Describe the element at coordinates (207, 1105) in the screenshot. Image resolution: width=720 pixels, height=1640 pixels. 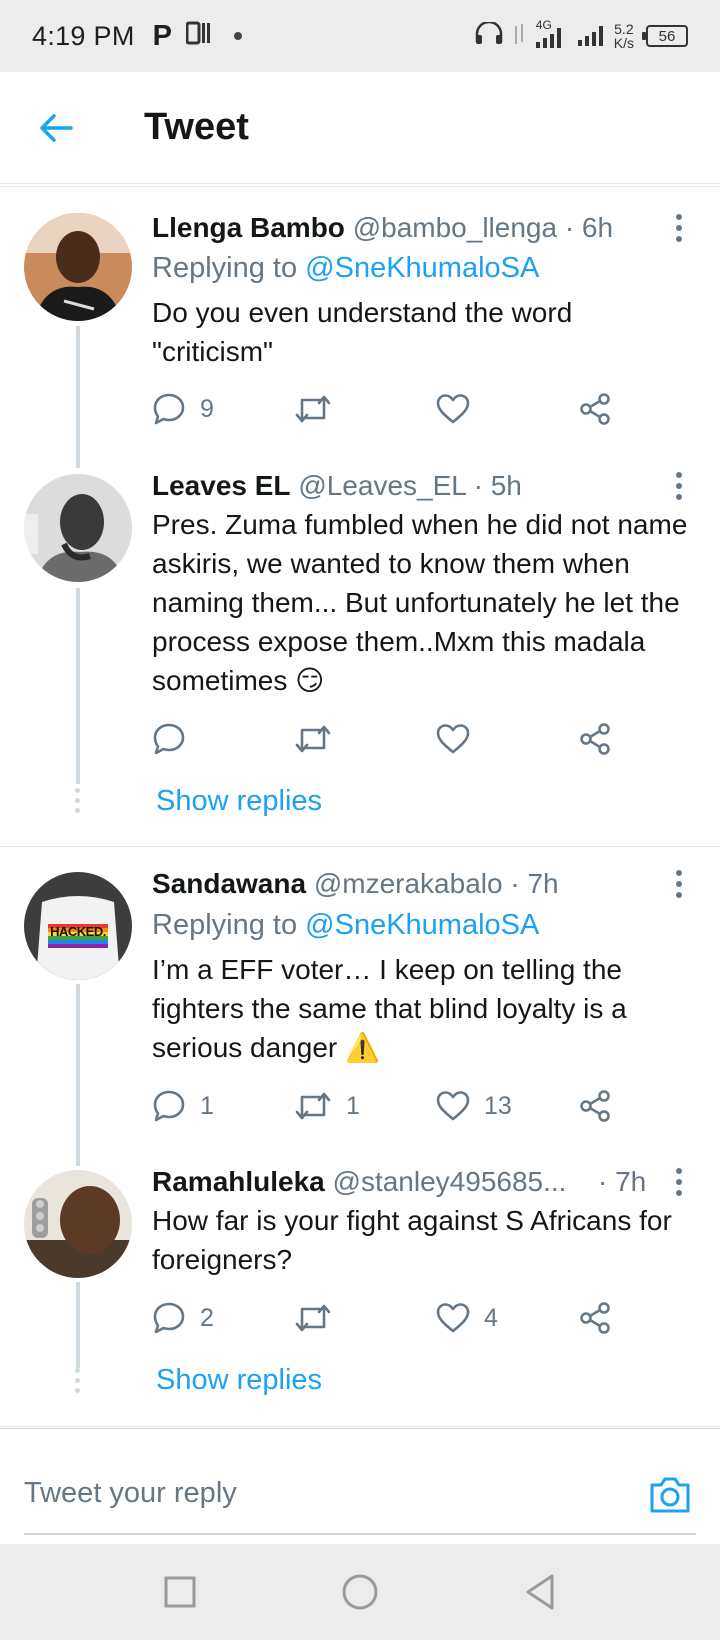
I see `reply-count: 1` at that location.